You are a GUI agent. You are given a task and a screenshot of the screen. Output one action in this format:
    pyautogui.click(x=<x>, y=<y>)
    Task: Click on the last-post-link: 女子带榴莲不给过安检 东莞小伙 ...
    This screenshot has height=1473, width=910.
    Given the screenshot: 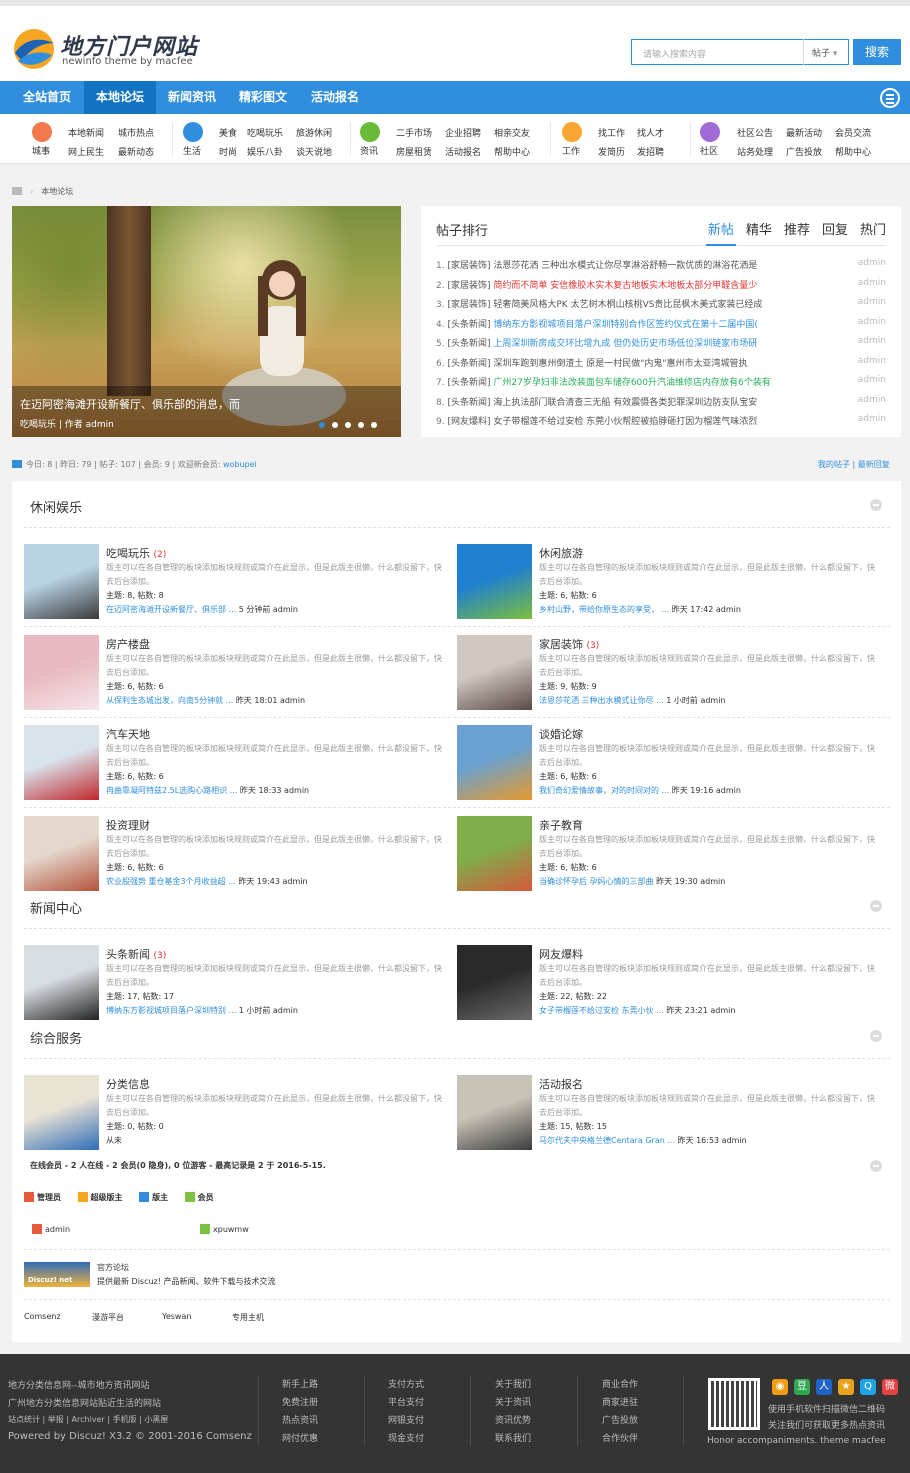 What is the action you would take?
    pyautogui.click(x=601, y=1010)
    